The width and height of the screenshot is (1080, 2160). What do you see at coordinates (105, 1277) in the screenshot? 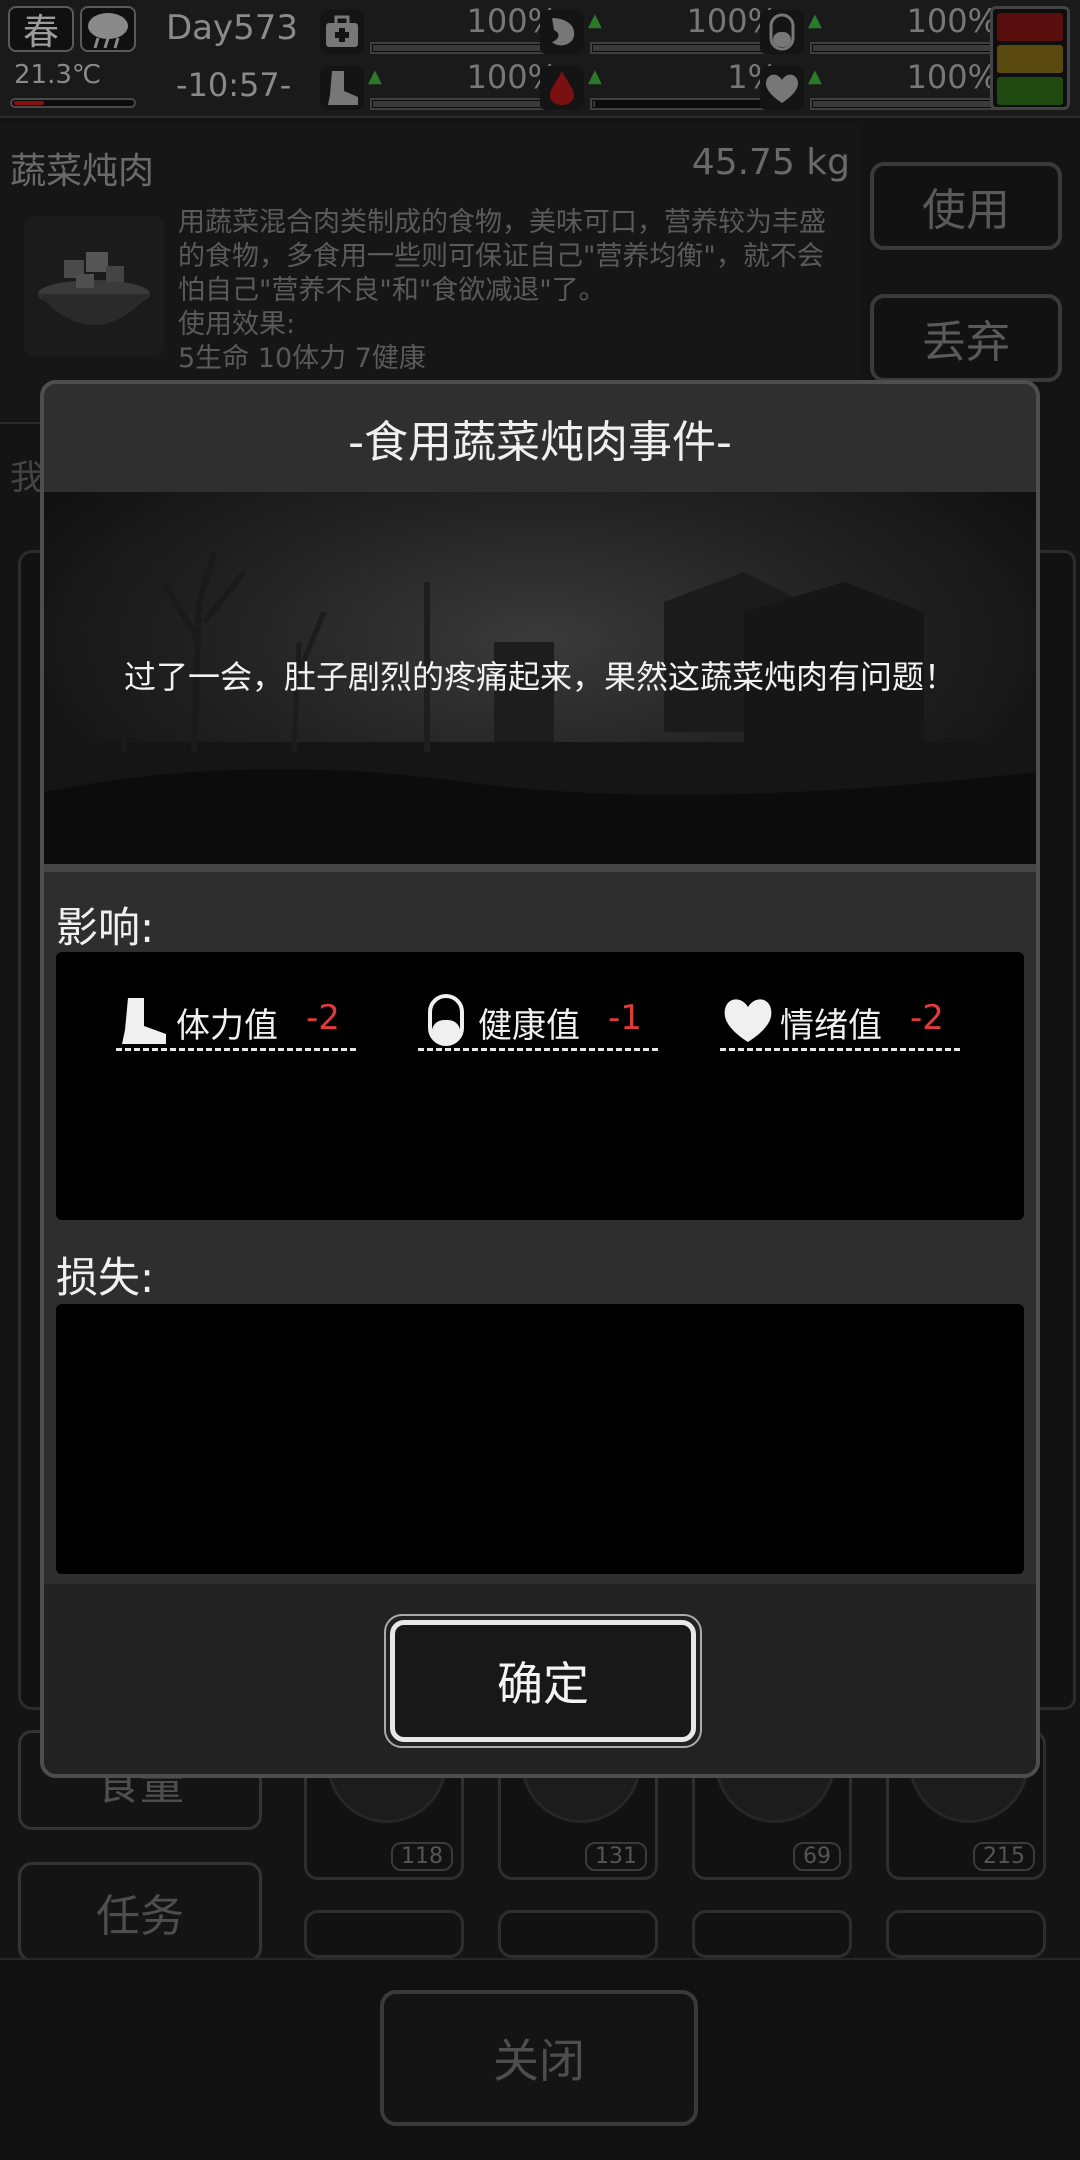
I see `loss-heading: 损失:` at bounding box center [105, 1277].